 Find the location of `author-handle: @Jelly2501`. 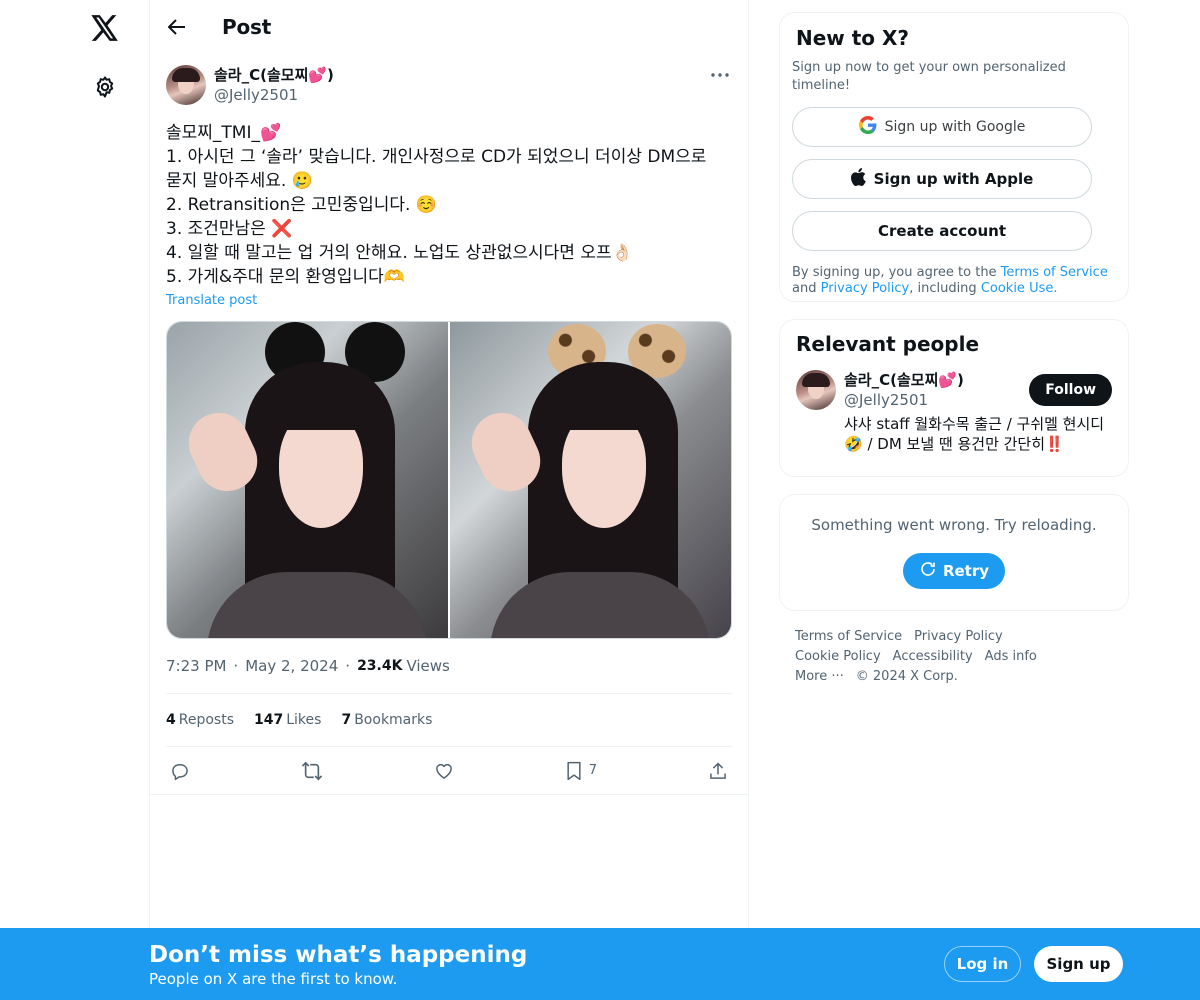

author-handle: @Jelly2501 is located at coordinates (274, 95).